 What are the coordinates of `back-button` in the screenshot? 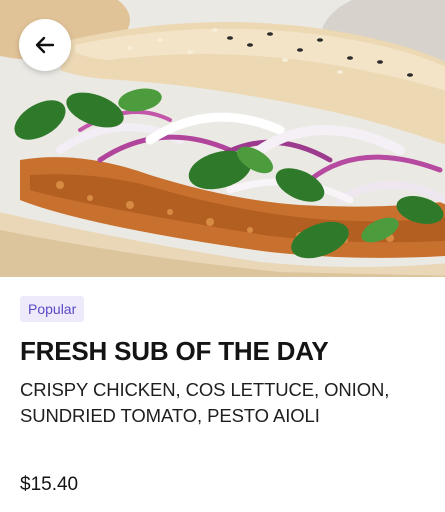 It's located at (45, 45).